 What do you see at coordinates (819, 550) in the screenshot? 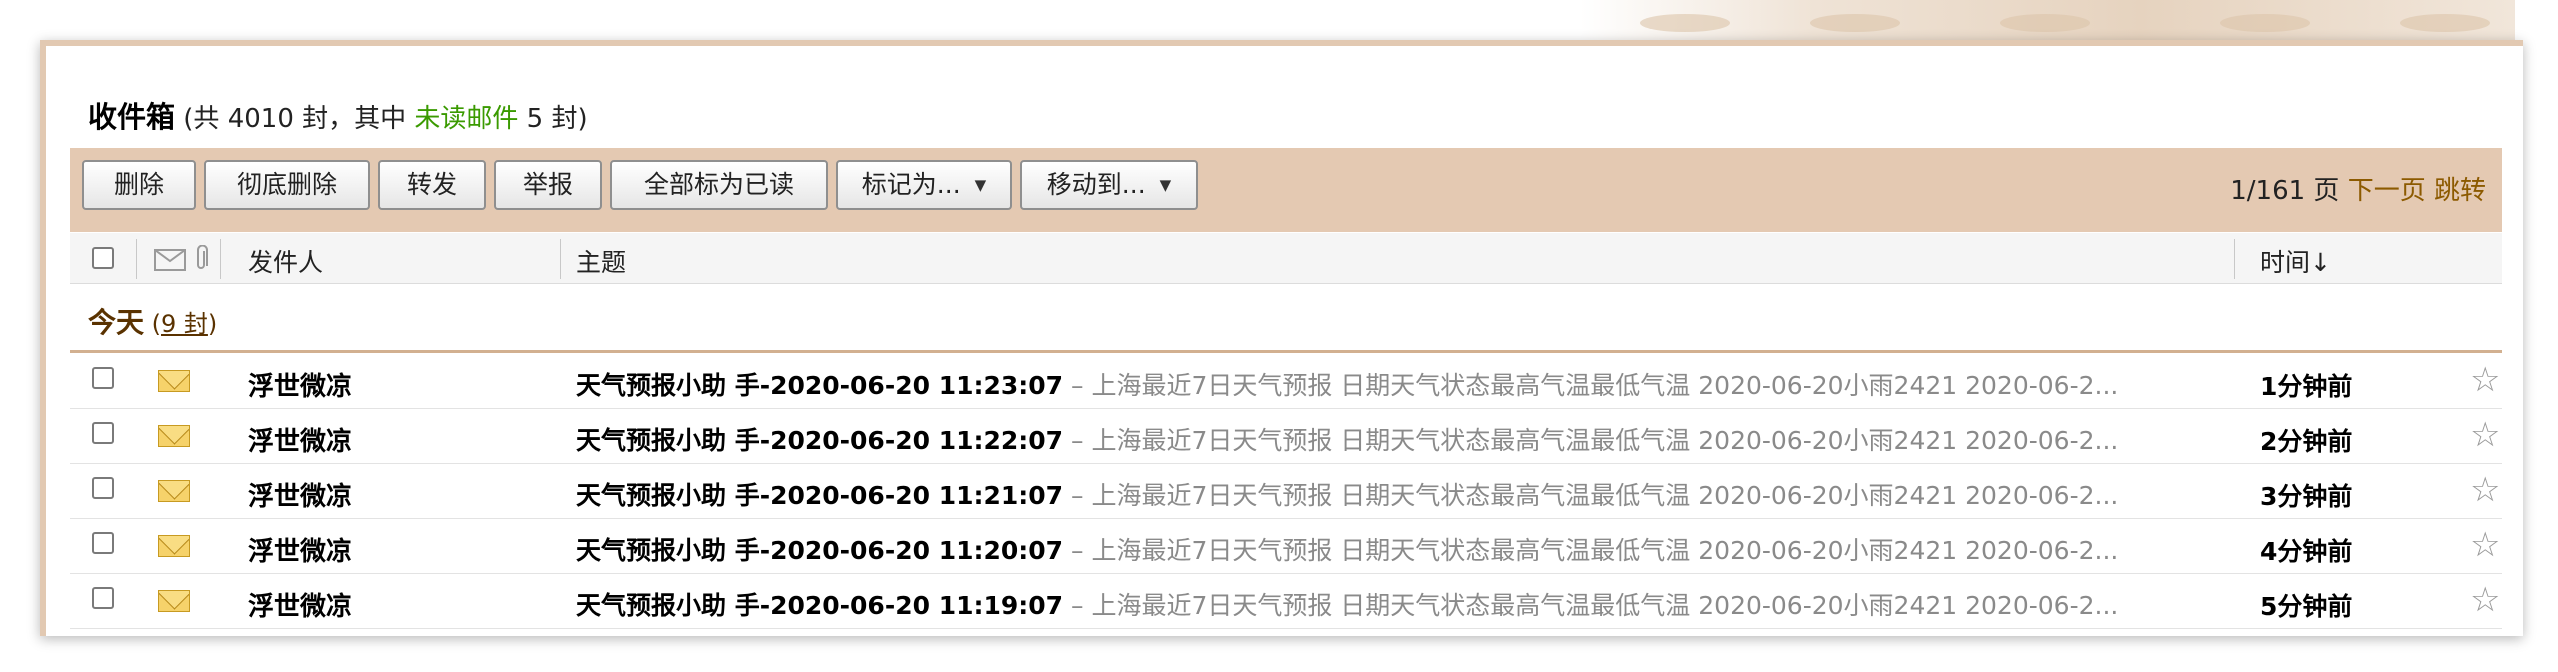
I see `email-subject: 天气预报小助 手-2020-06-20 11:20:07` at bounding box center [819, 550].